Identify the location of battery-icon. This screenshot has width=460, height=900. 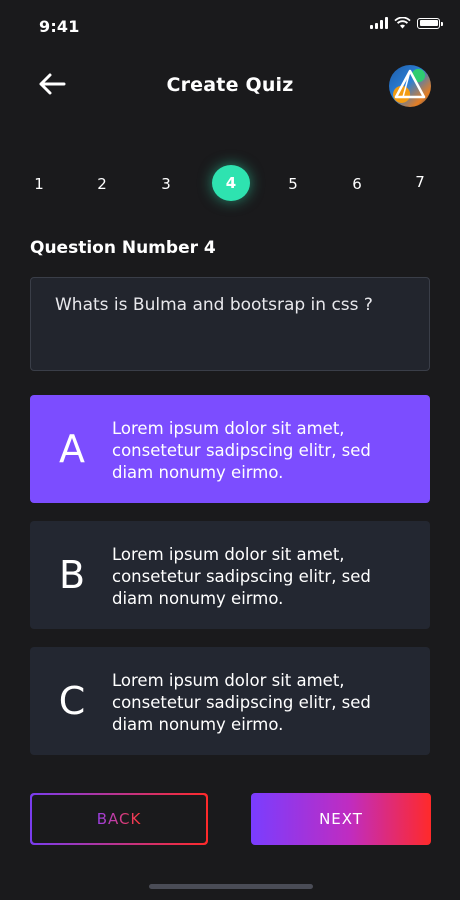
(430, 23).